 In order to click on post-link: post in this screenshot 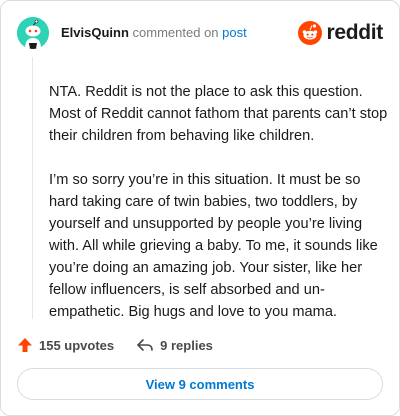, I will do `click(234, 32)`.